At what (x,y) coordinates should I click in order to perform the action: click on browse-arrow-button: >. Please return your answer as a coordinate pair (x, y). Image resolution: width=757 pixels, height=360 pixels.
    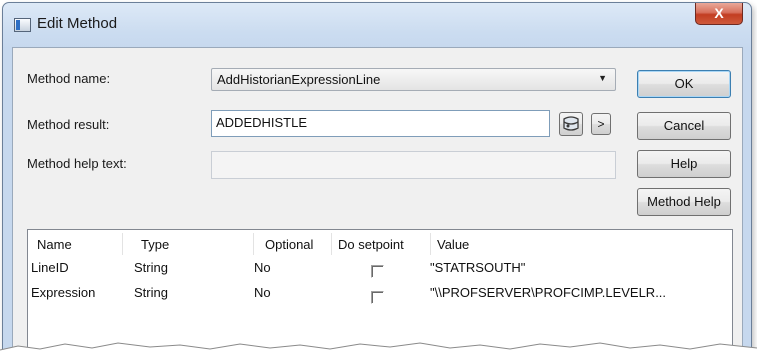
    Looking at the image, I should click on (601, 124).